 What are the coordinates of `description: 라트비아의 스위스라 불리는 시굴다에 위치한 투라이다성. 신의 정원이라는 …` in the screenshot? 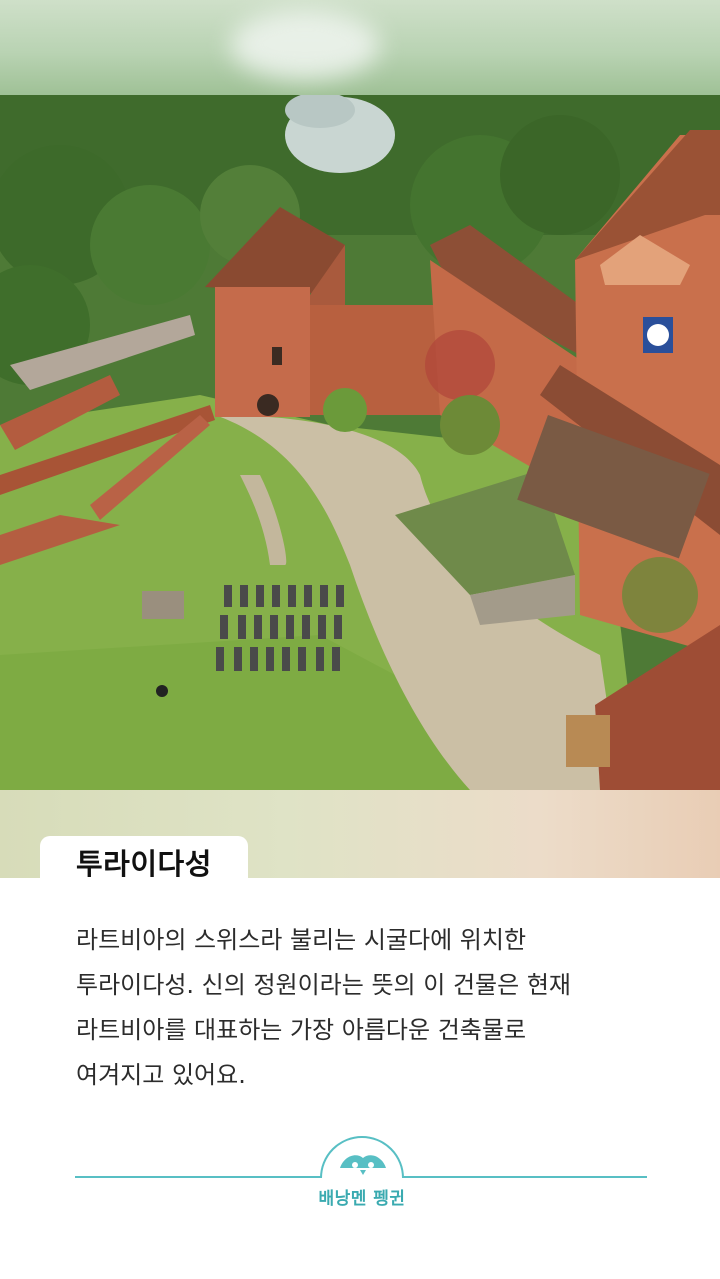 It's located at (376, 1008).